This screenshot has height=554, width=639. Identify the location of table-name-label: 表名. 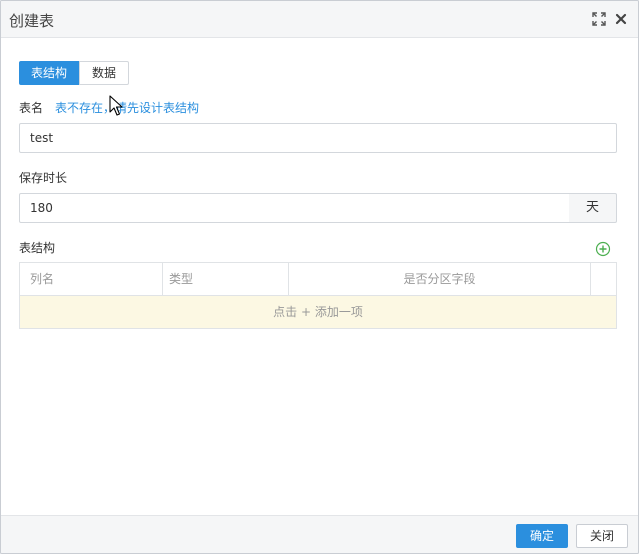
(31, 108).